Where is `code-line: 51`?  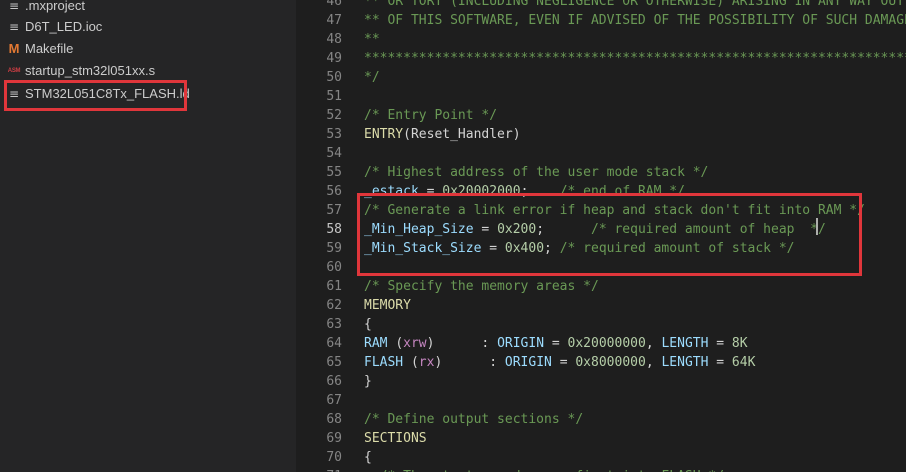
code-line: 51 is located at coordinates (601, 96).